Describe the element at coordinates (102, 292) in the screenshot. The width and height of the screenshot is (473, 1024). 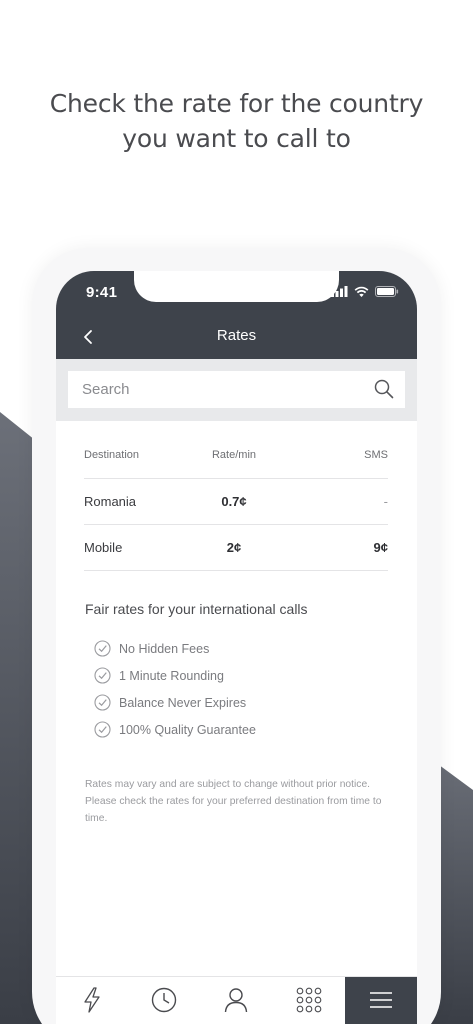
I see `status-time: 9:41` at that location.